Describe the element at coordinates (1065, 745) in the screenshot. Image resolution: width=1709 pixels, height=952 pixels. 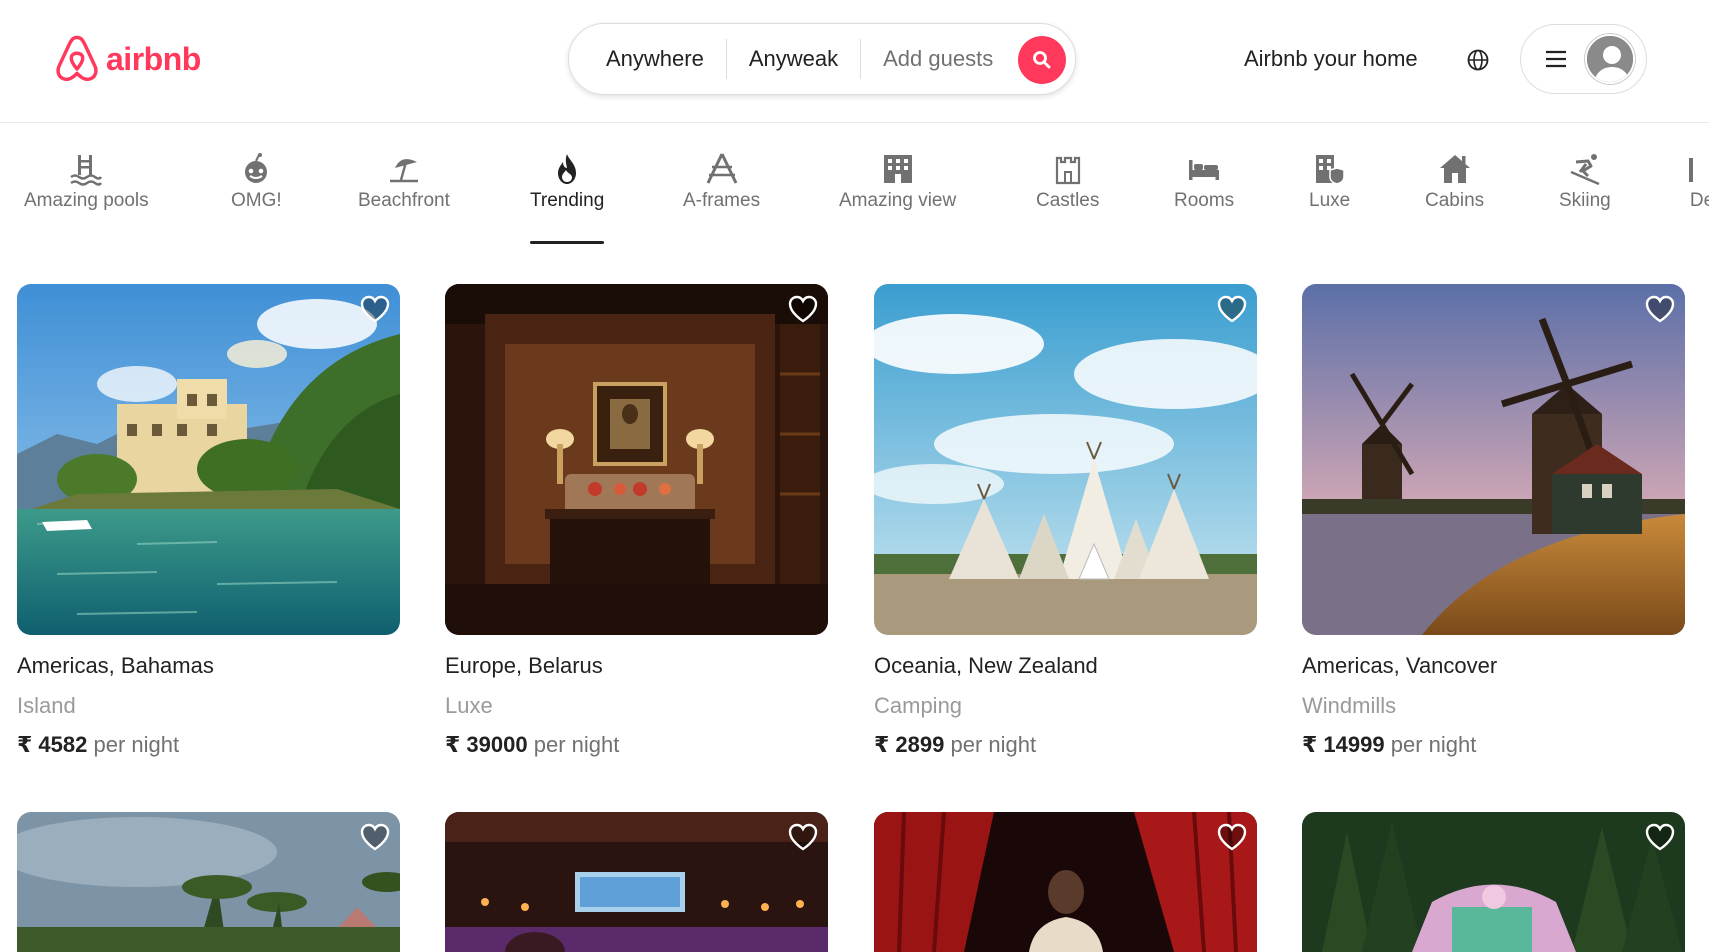
I see `listing-price: ₹ 2899 per night` at that location.